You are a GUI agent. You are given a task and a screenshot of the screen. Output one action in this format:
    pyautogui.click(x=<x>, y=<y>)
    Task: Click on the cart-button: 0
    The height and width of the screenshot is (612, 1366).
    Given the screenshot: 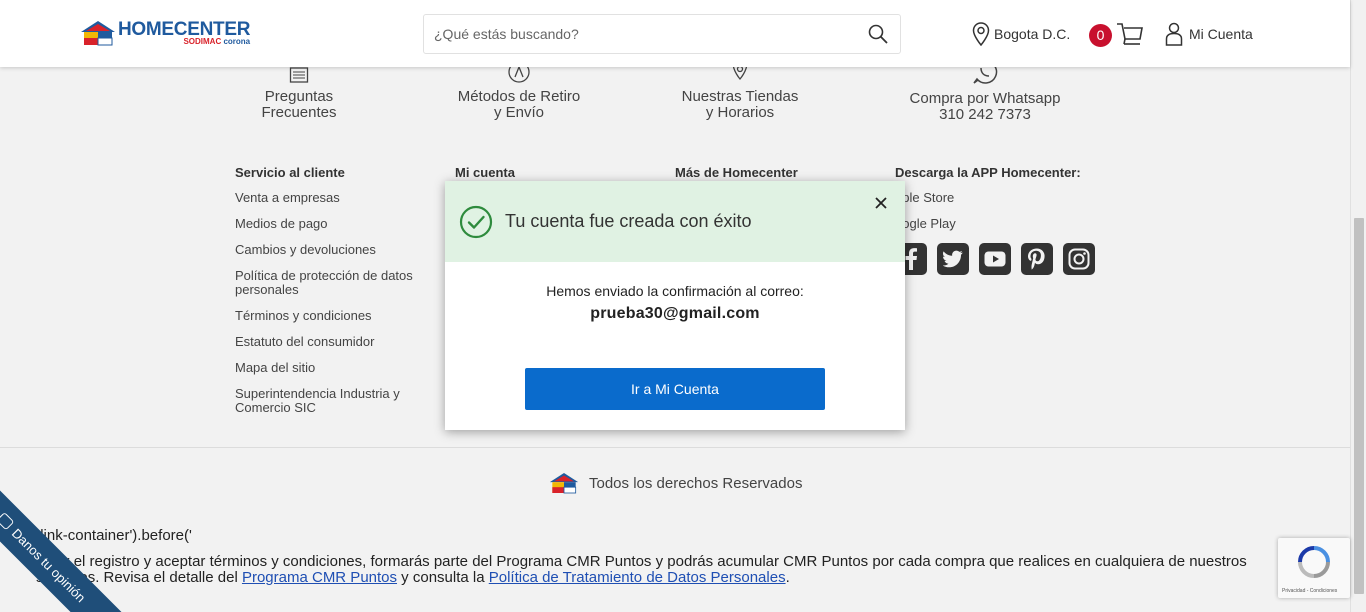 What is the action you would take?
    pyautogui.click(x=1116, y=35)
    